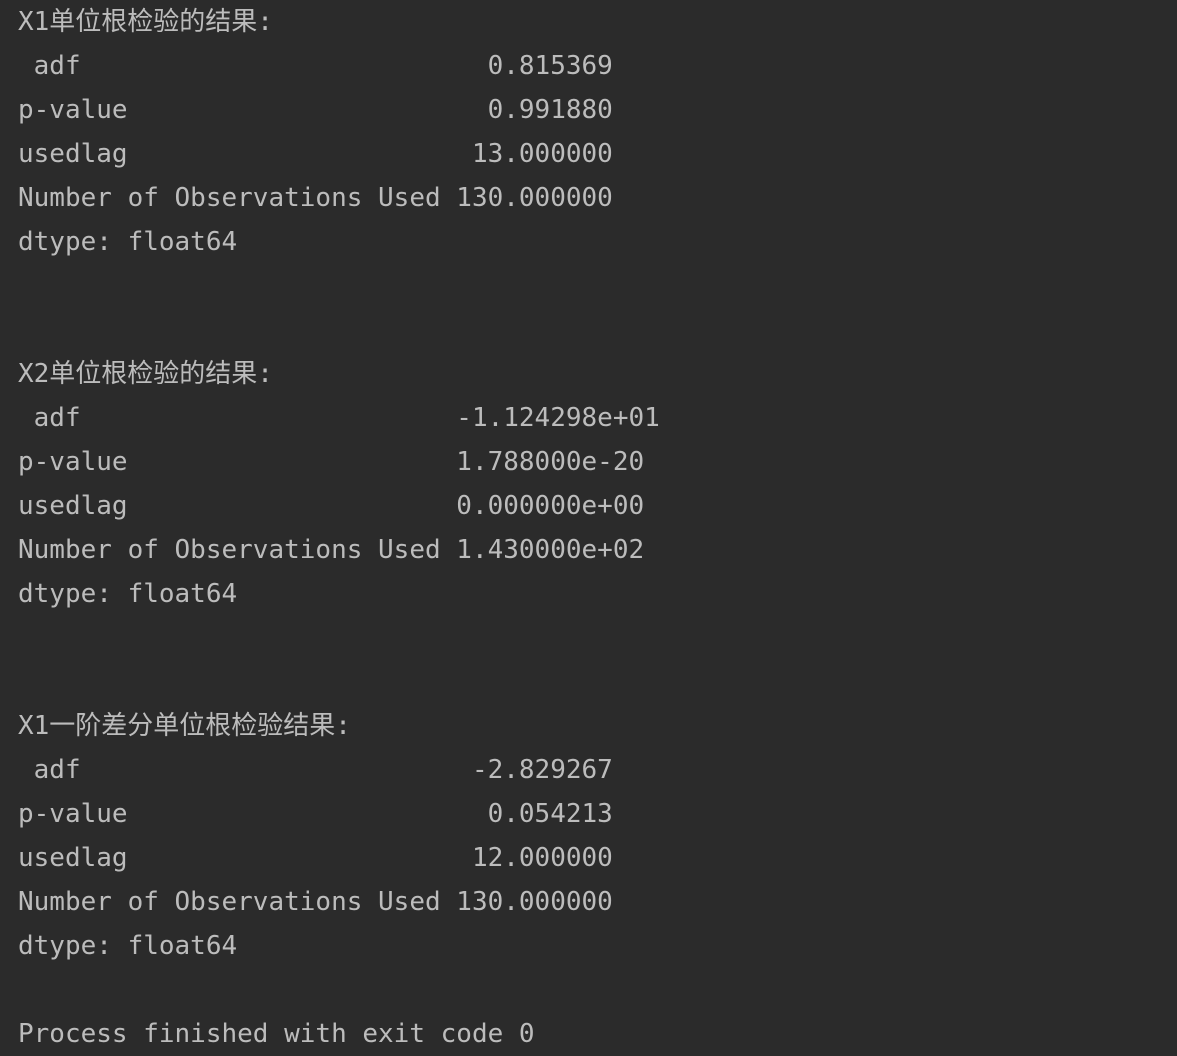  What do you see at coordinates (331, 550) in the screenshot?
I see `series-row-nobs: Number of Observations Used 1.430000e+02` at bounding box center [331, 550].